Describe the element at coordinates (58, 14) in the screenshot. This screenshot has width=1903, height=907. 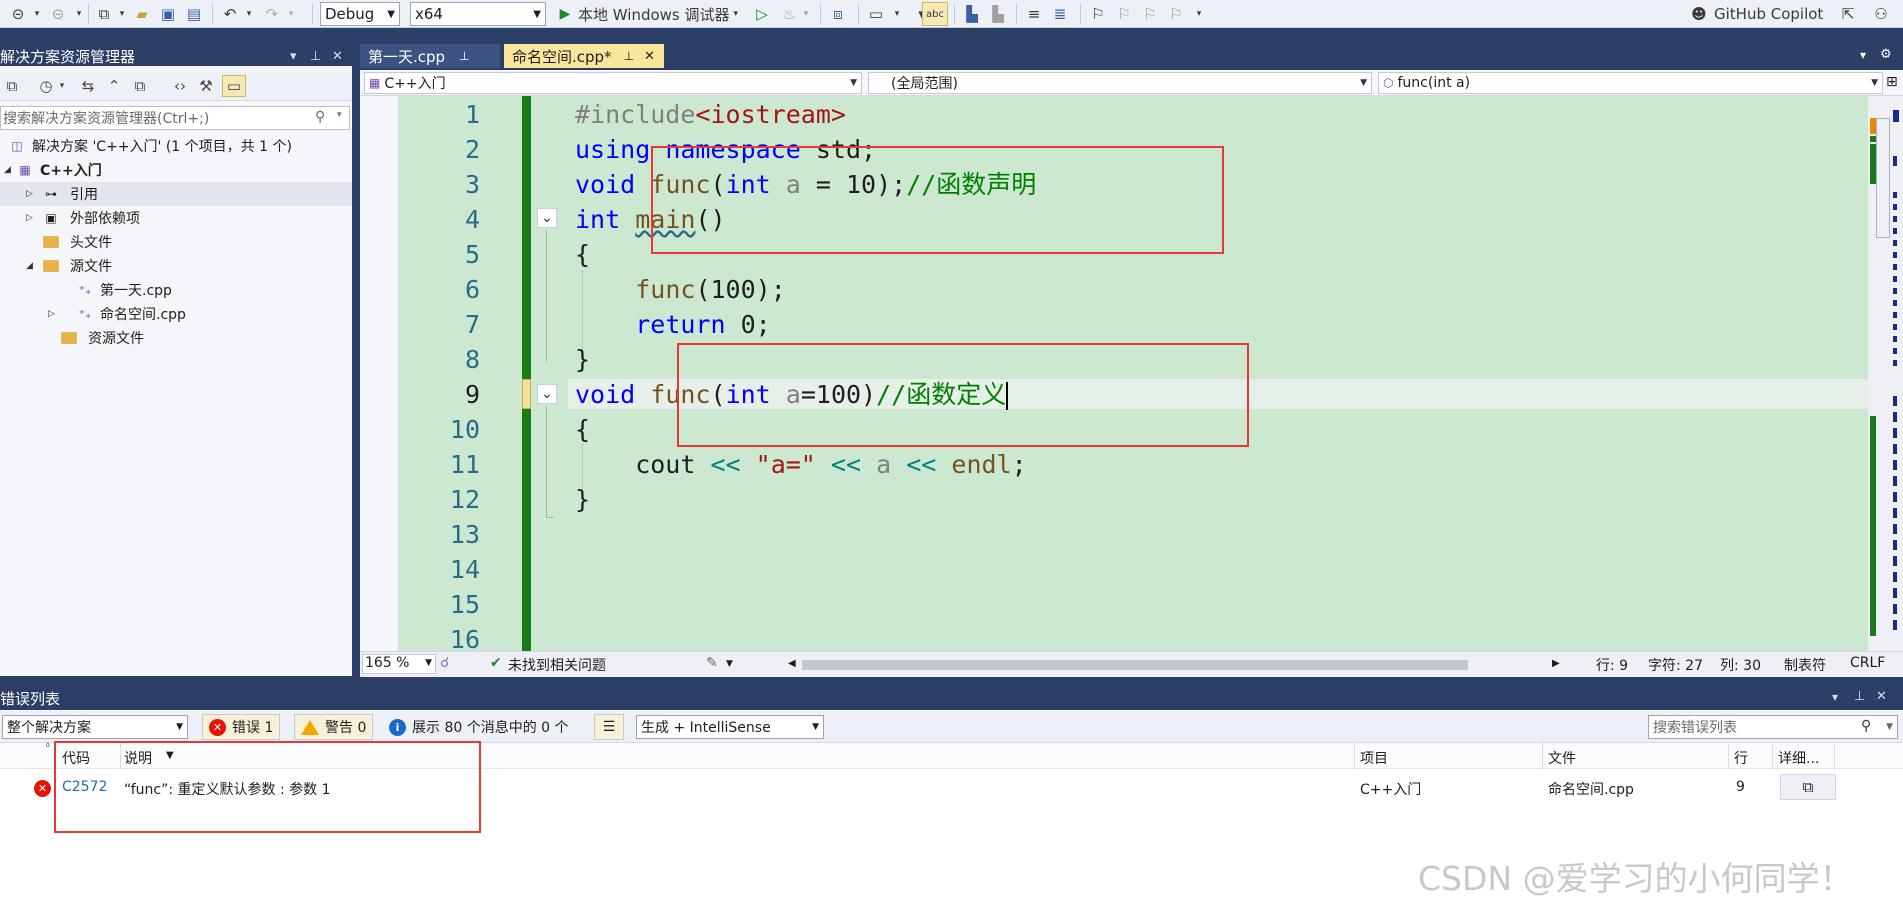
I see `forward-icon: ⊝` at that location.